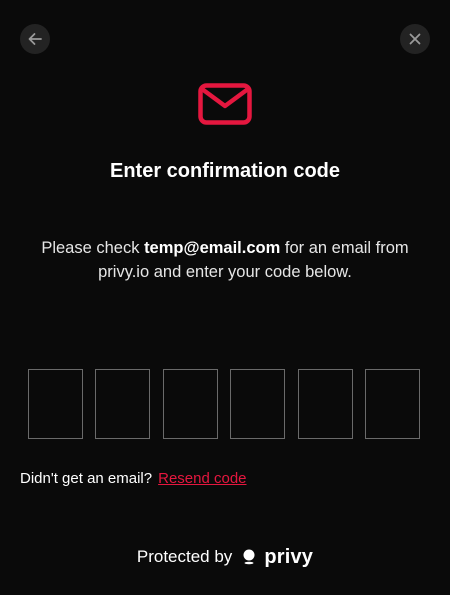  I want to click on protected-by-label: Protected by, so click(184, 556).